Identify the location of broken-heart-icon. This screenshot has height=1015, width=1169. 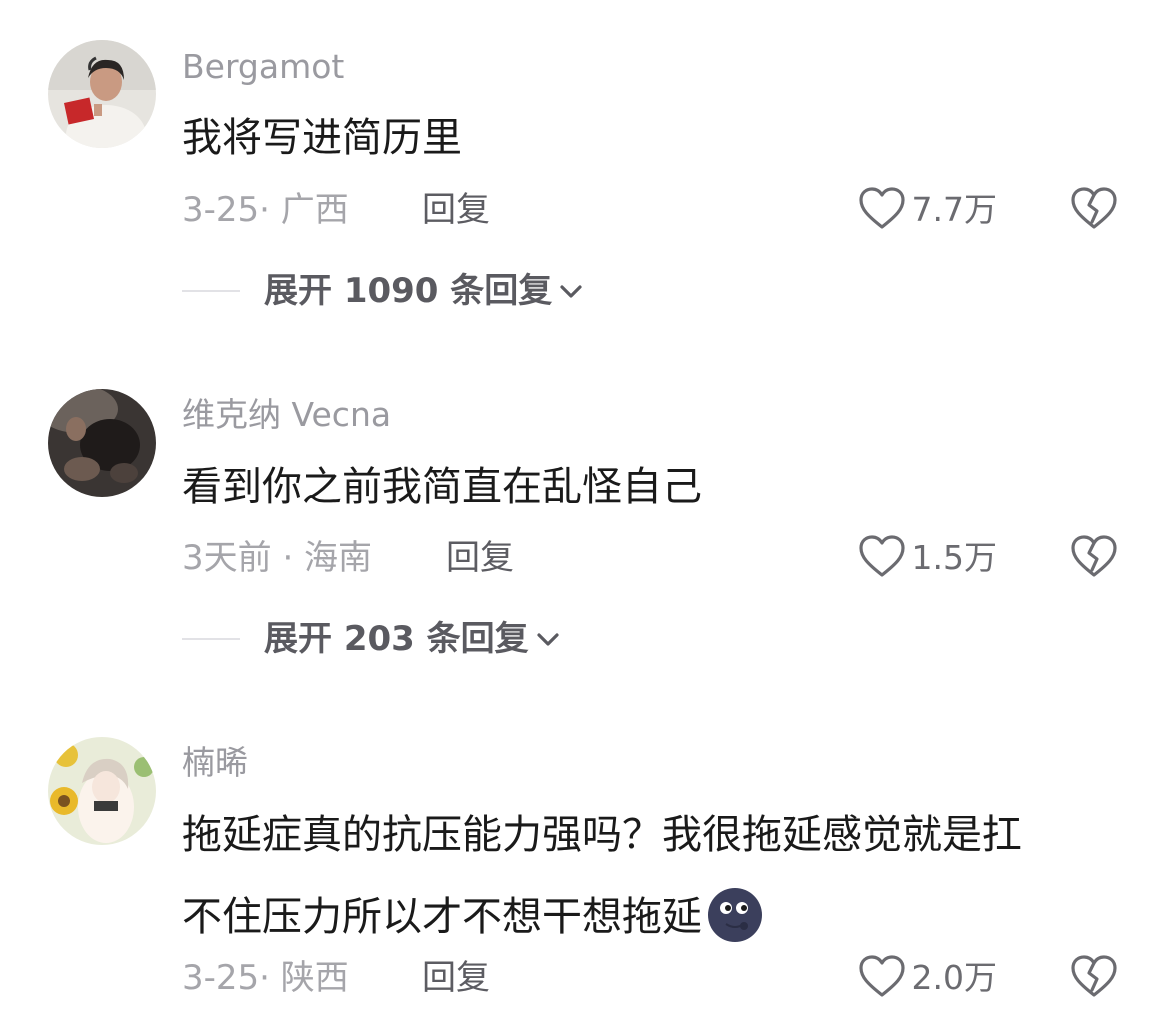
(1094, 977).